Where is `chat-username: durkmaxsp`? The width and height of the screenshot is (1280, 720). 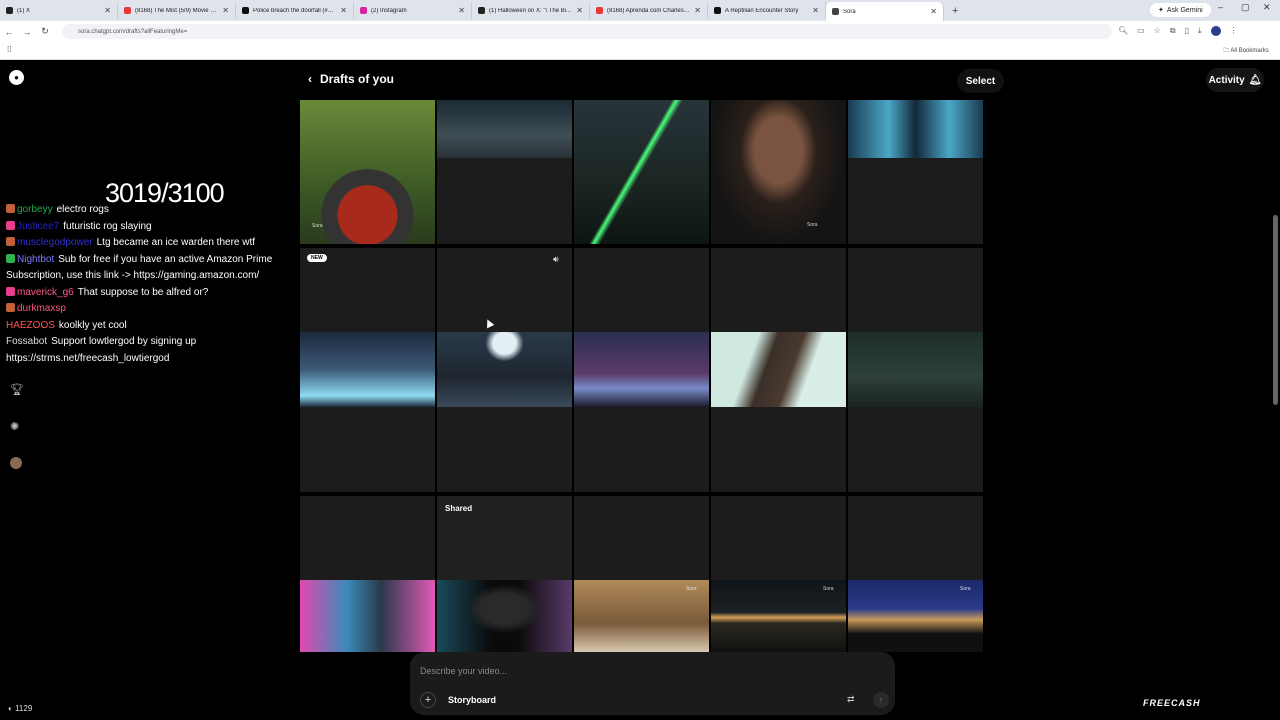
chat-username: durkmaxsp is located at coordinates (41, 308).